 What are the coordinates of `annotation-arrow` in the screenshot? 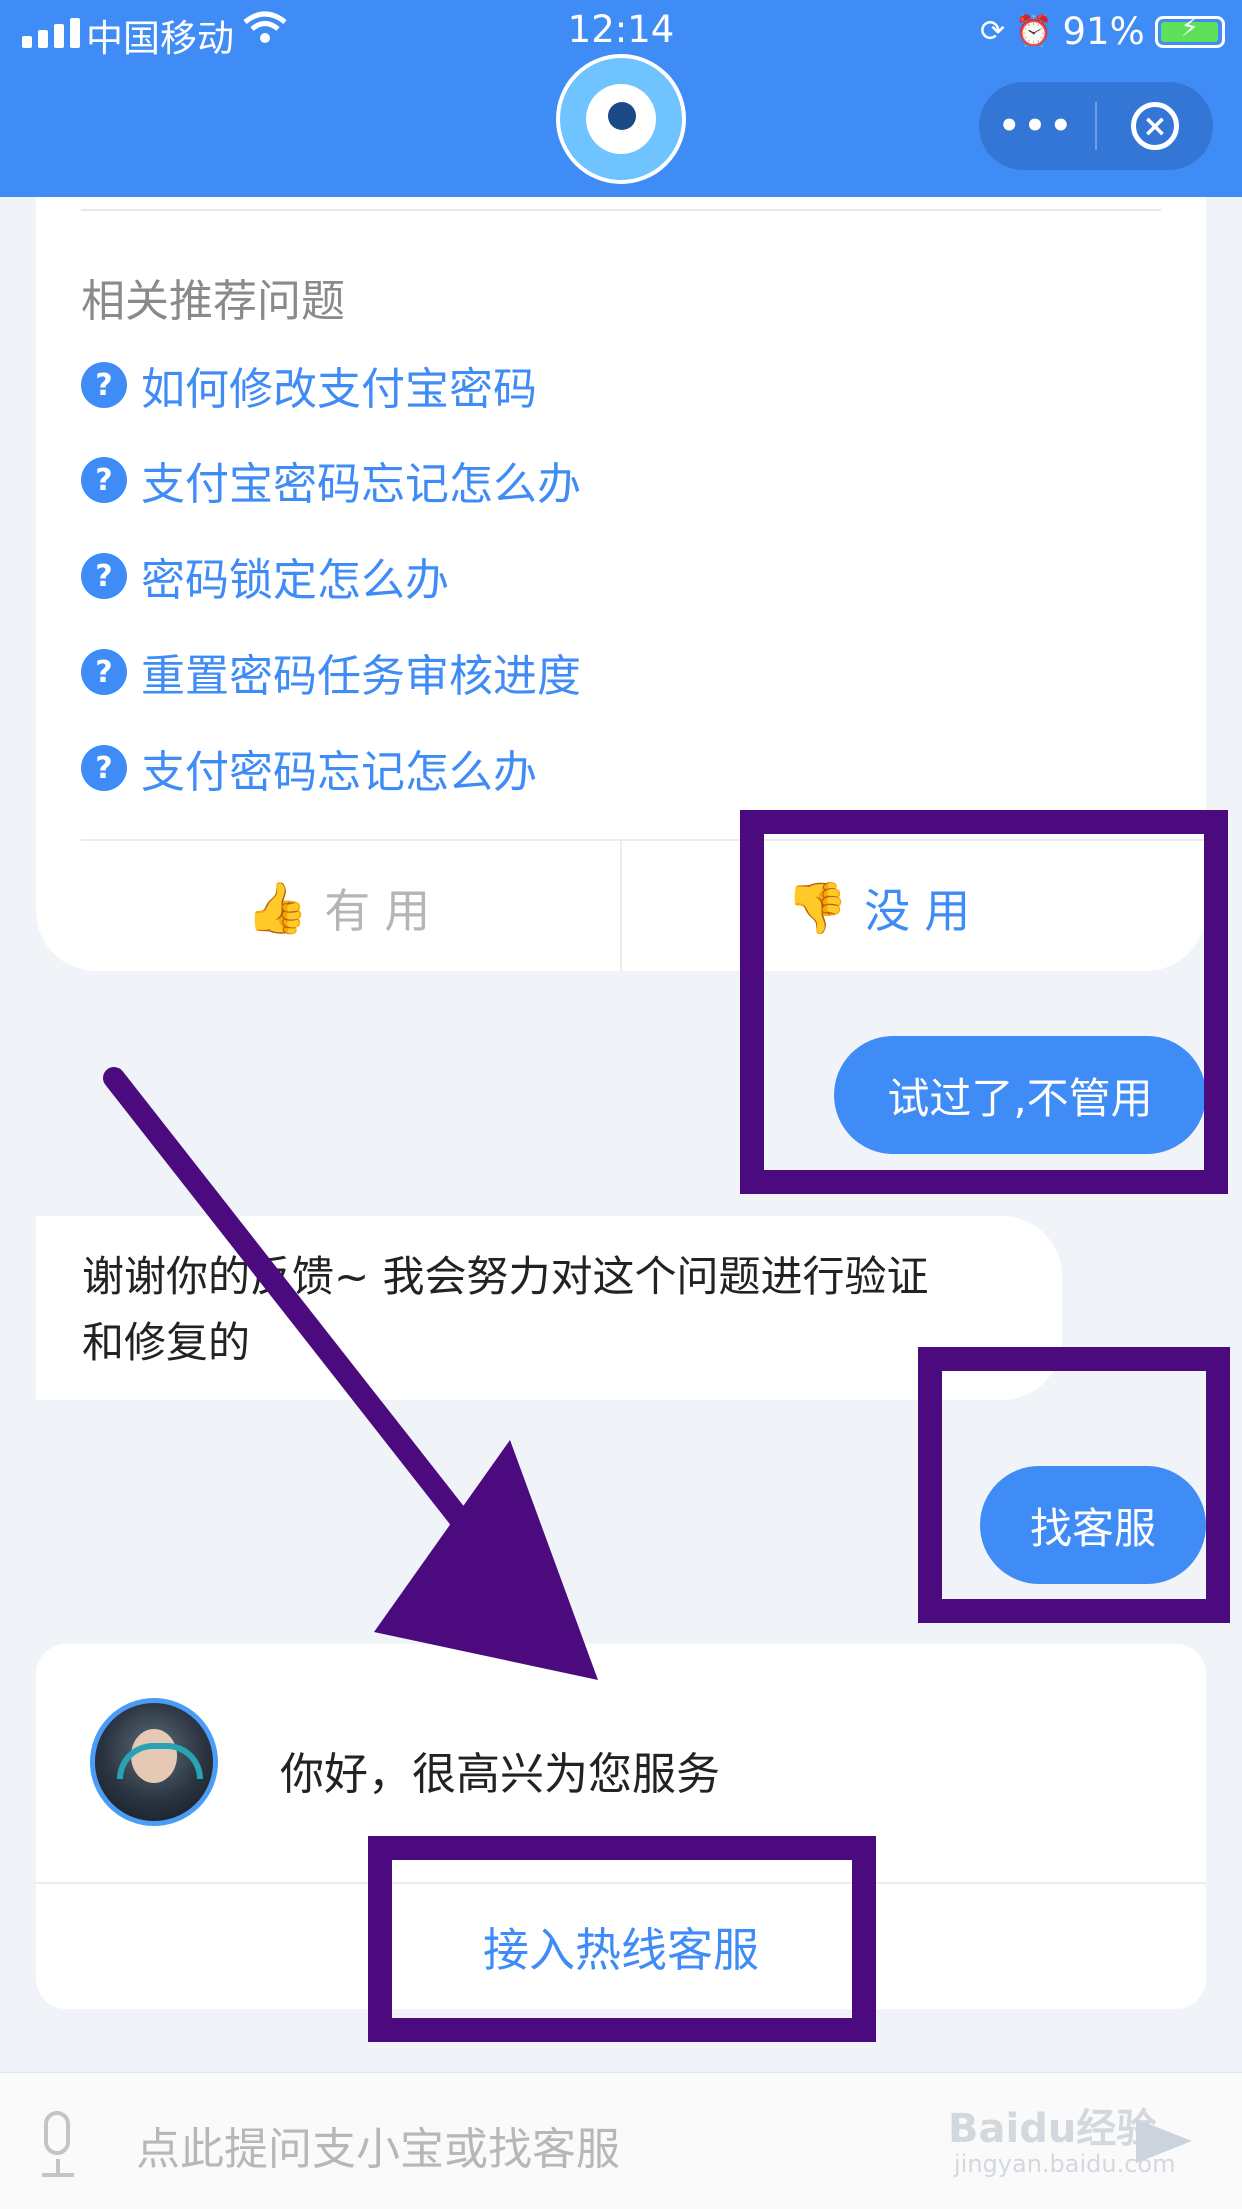 It's located at (350, 1373).